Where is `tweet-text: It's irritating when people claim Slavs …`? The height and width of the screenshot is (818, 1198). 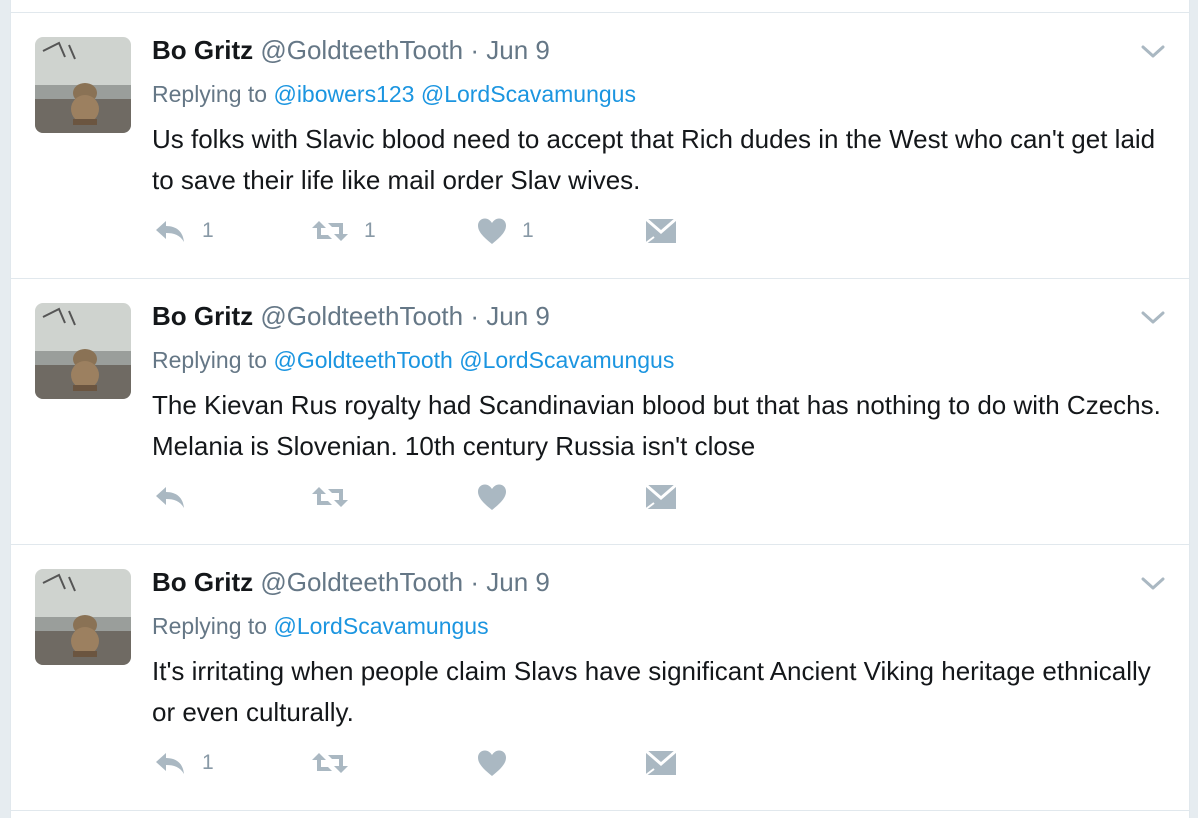
tweet-text: It's irritating when people claim Slavs … is located at coordinates (651, 691).